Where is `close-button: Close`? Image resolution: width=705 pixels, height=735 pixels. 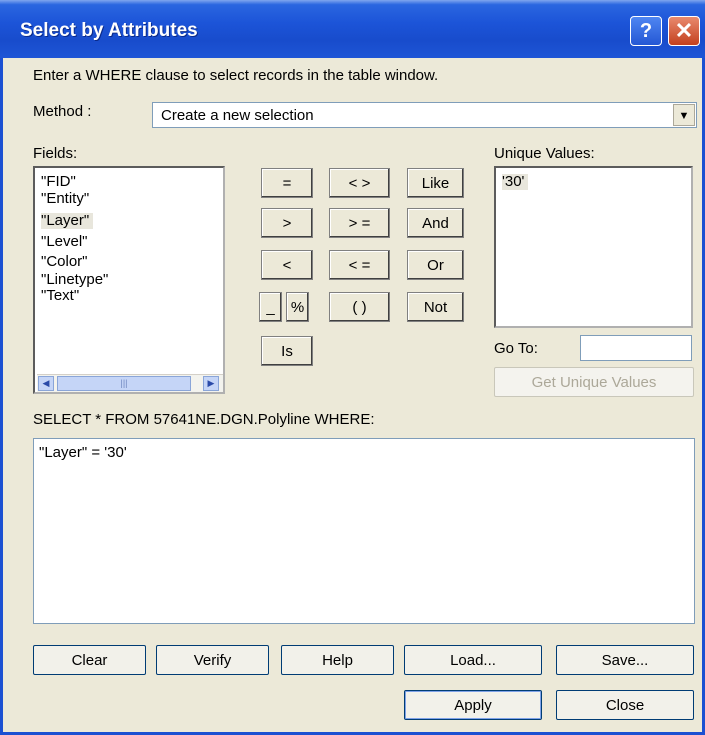
close-button: Close is located at coordinates (625, 705).